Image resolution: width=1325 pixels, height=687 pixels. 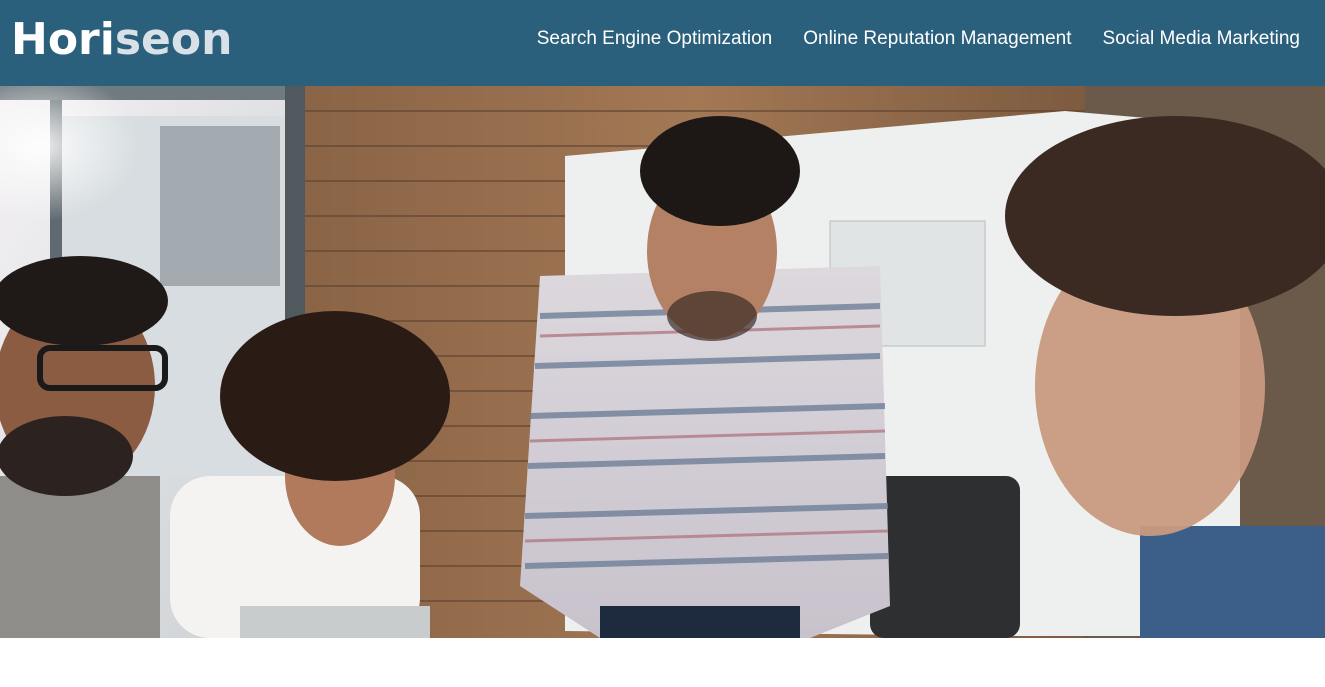 I want to click on nav-link-seo: Search Engine Optimization, so click(x=655, y=39).